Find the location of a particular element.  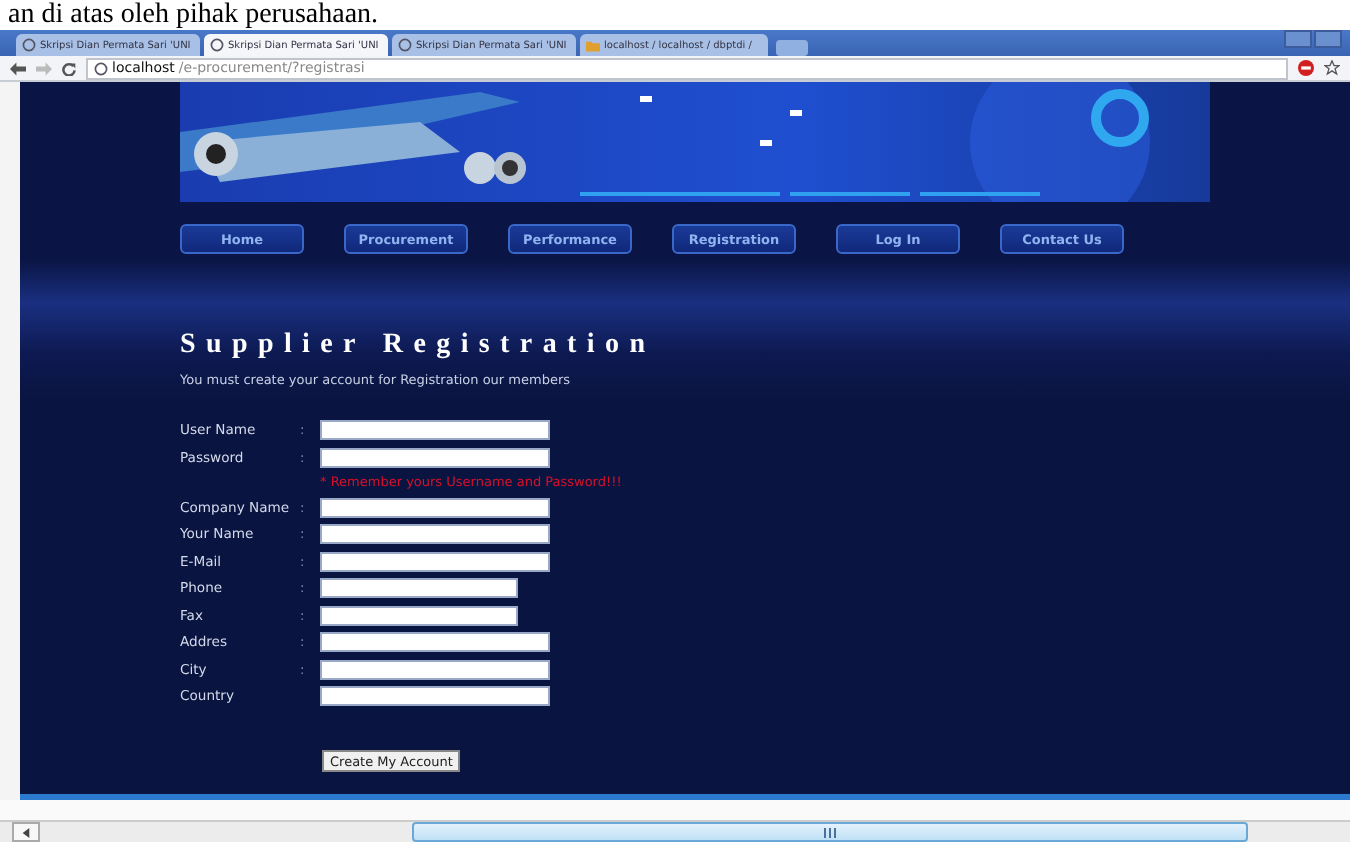

page-title: Supplier Registration is located at coordinates (419, 346).